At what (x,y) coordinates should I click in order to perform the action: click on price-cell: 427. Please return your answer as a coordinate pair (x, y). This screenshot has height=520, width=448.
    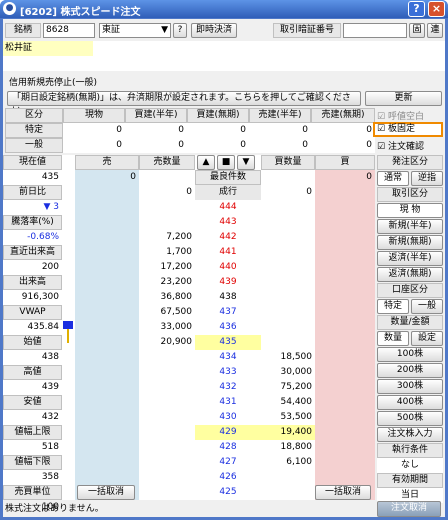
    Looking at the image, I should click on (228, 462).